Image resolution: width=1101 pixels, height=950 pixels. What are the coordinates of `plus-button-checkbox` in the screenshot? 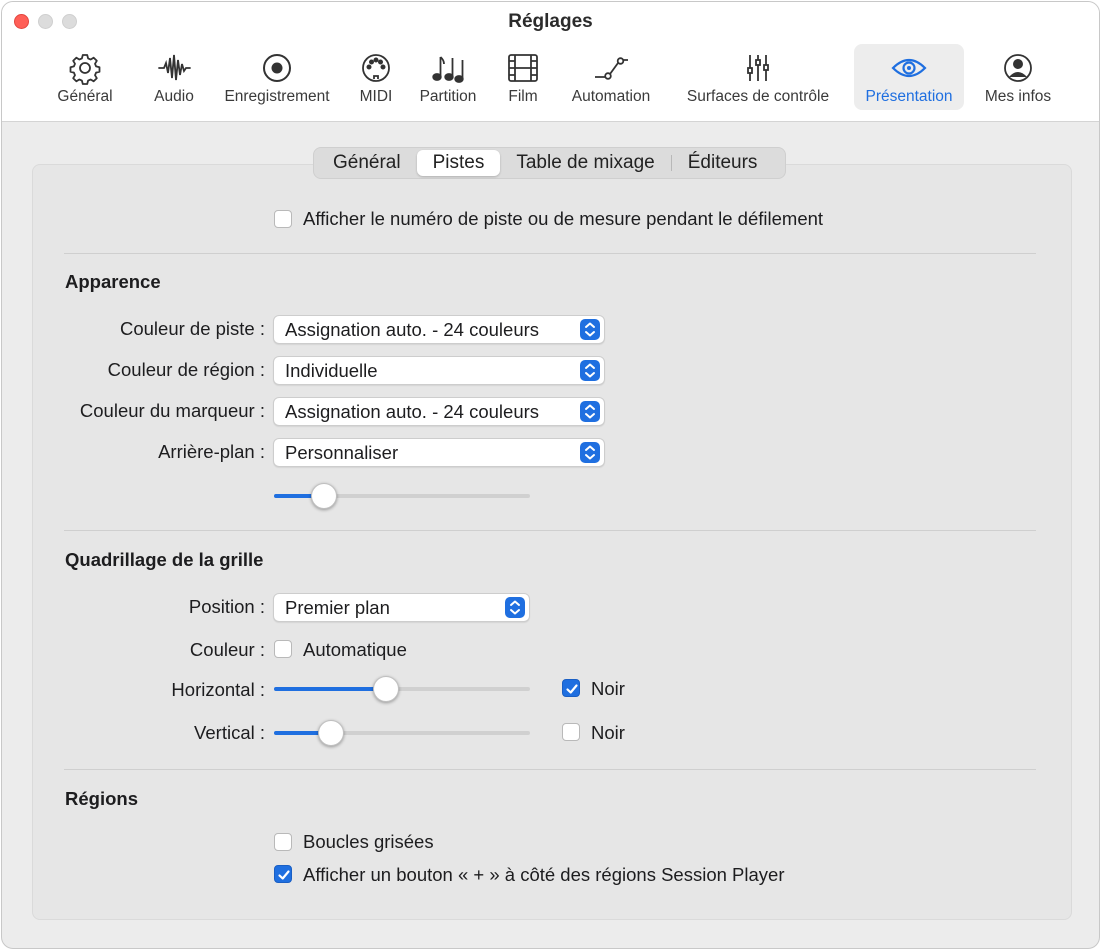 It's located at (283, 874).